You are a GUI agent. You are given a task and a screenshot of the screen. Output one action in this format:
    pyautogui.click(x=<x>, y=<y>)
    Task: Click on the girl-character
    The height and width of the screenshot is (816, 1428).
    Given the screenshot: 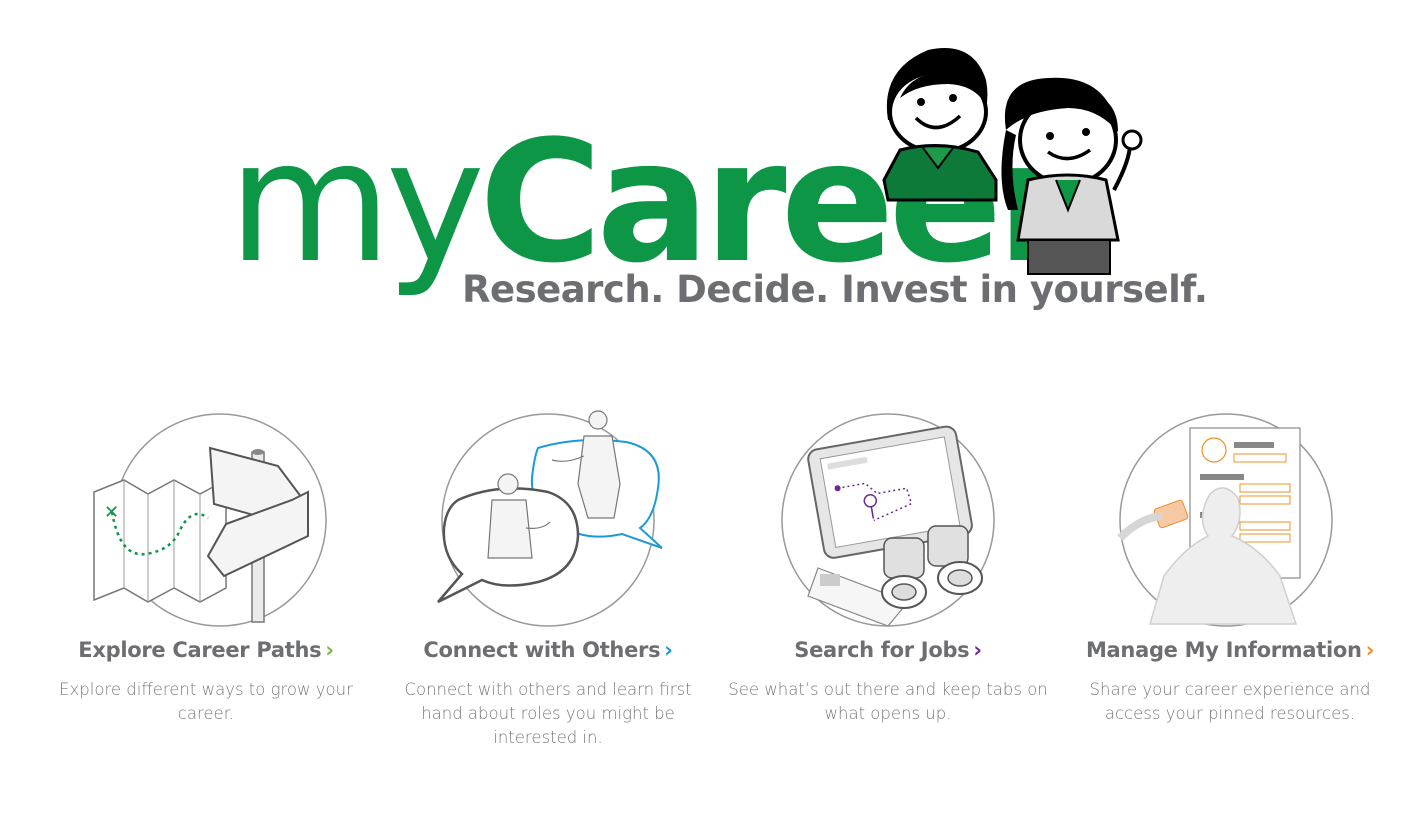 What is the action you would take?
    pyautogui.click(x=1072, y=176)
    